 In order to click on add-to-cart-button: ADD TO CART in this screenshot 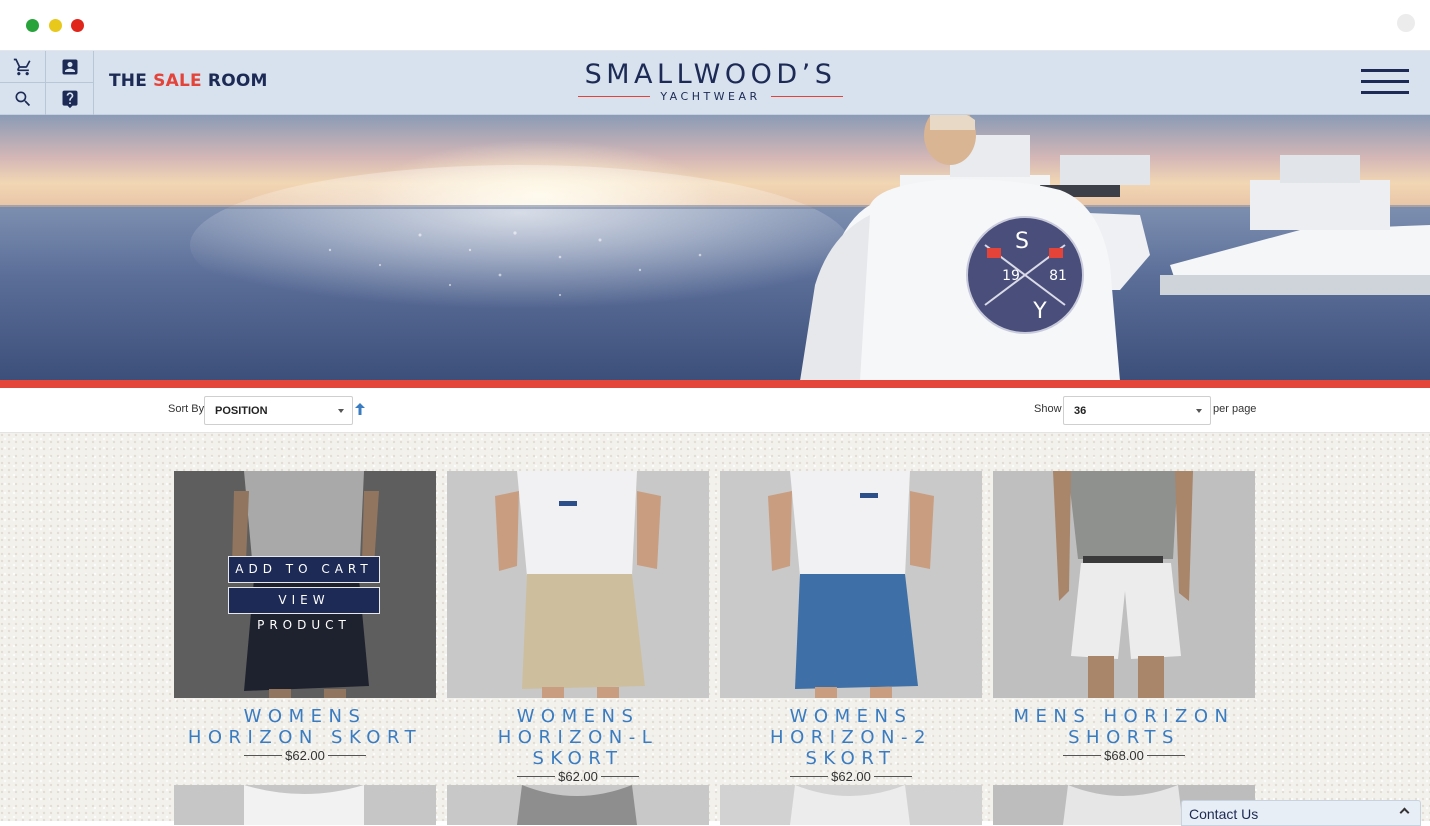, I will do `click(304, 569)`.